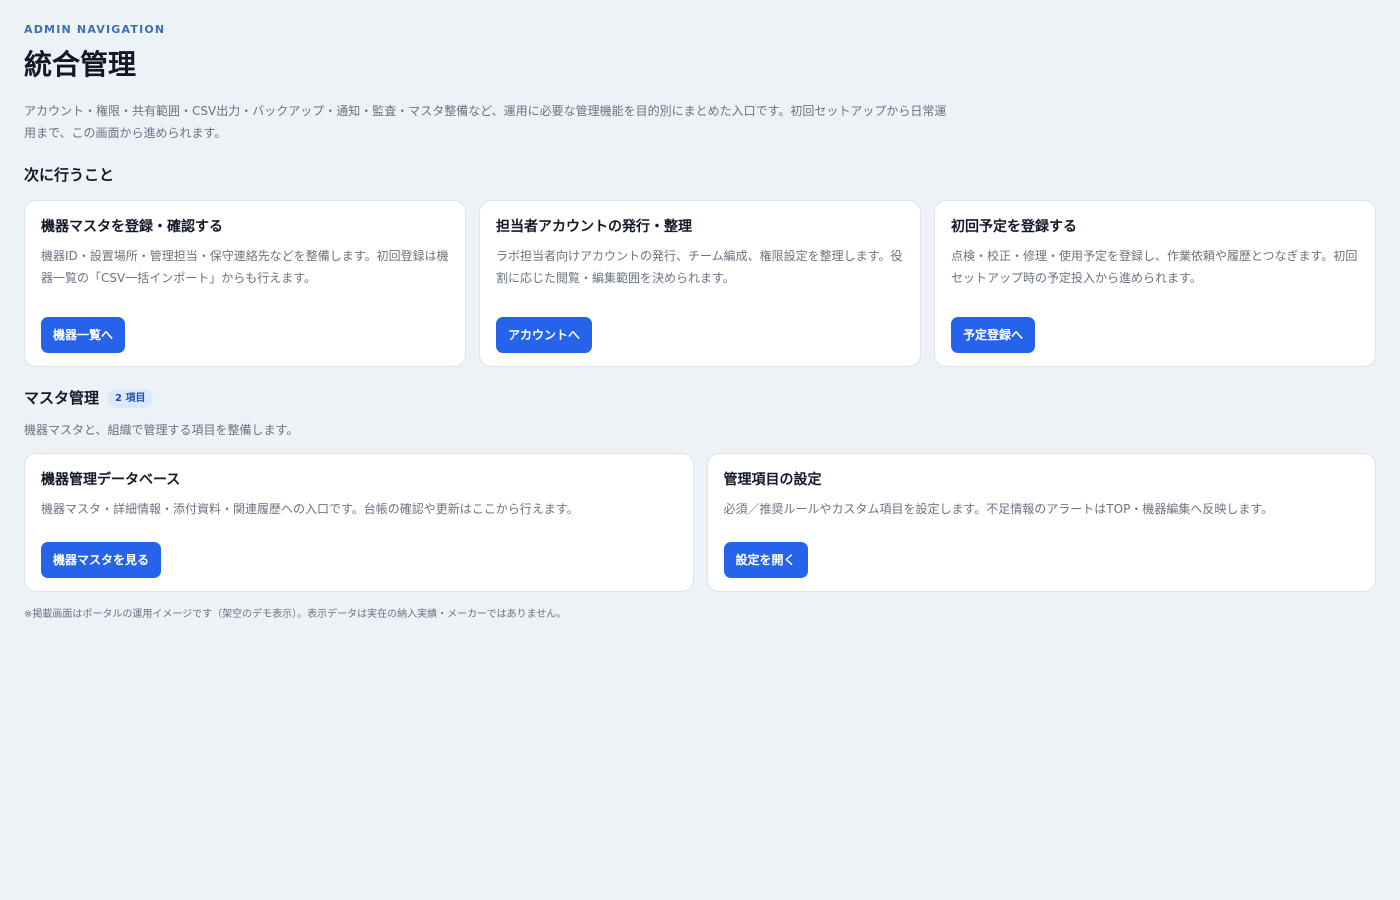  Describe the element at coordinates (130, 398) in the screenshot. I see `item-count-badge: 2 項目` at that location.